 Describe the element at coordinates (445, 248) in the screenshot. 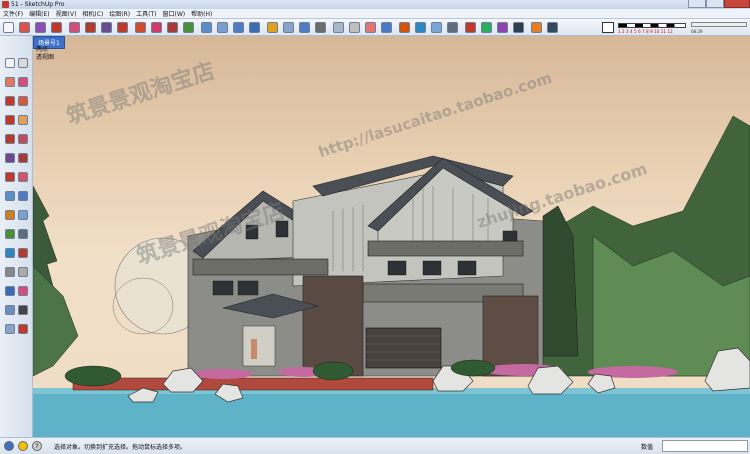

I see `balcony-right-upper` at that location.